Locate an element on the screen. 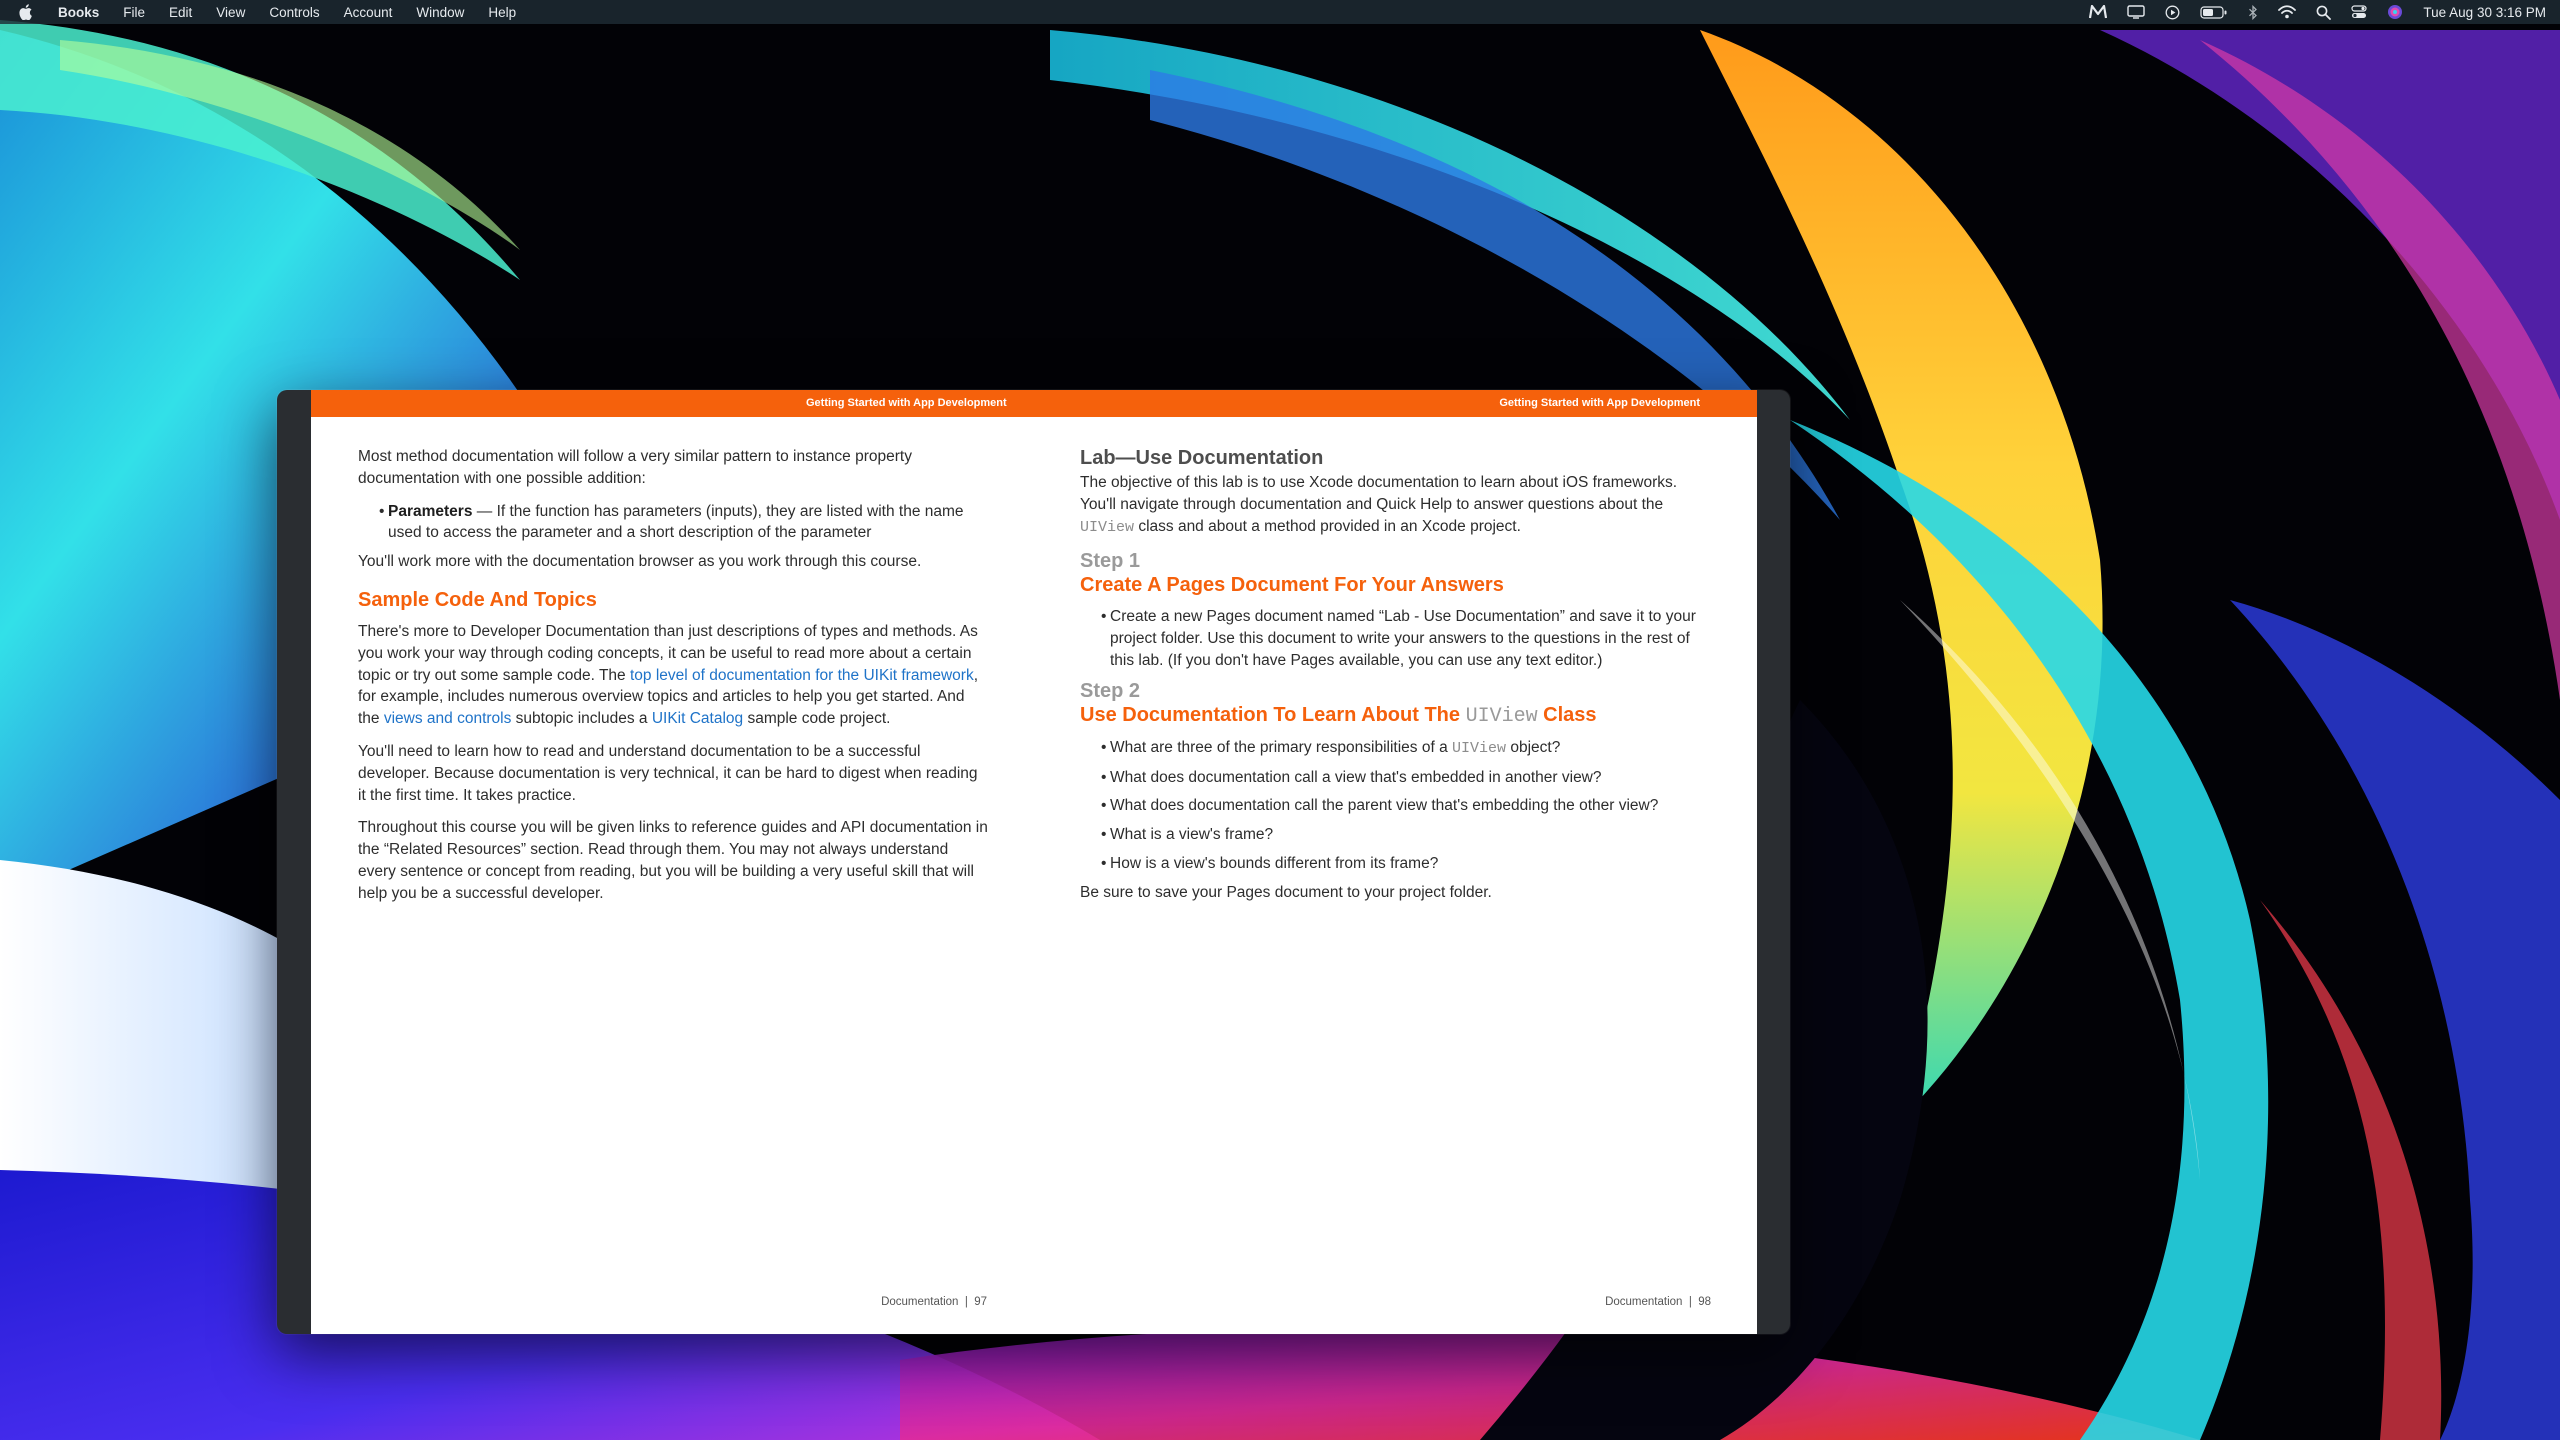  bluetooth-icon is located at coordinates (2253, 12).